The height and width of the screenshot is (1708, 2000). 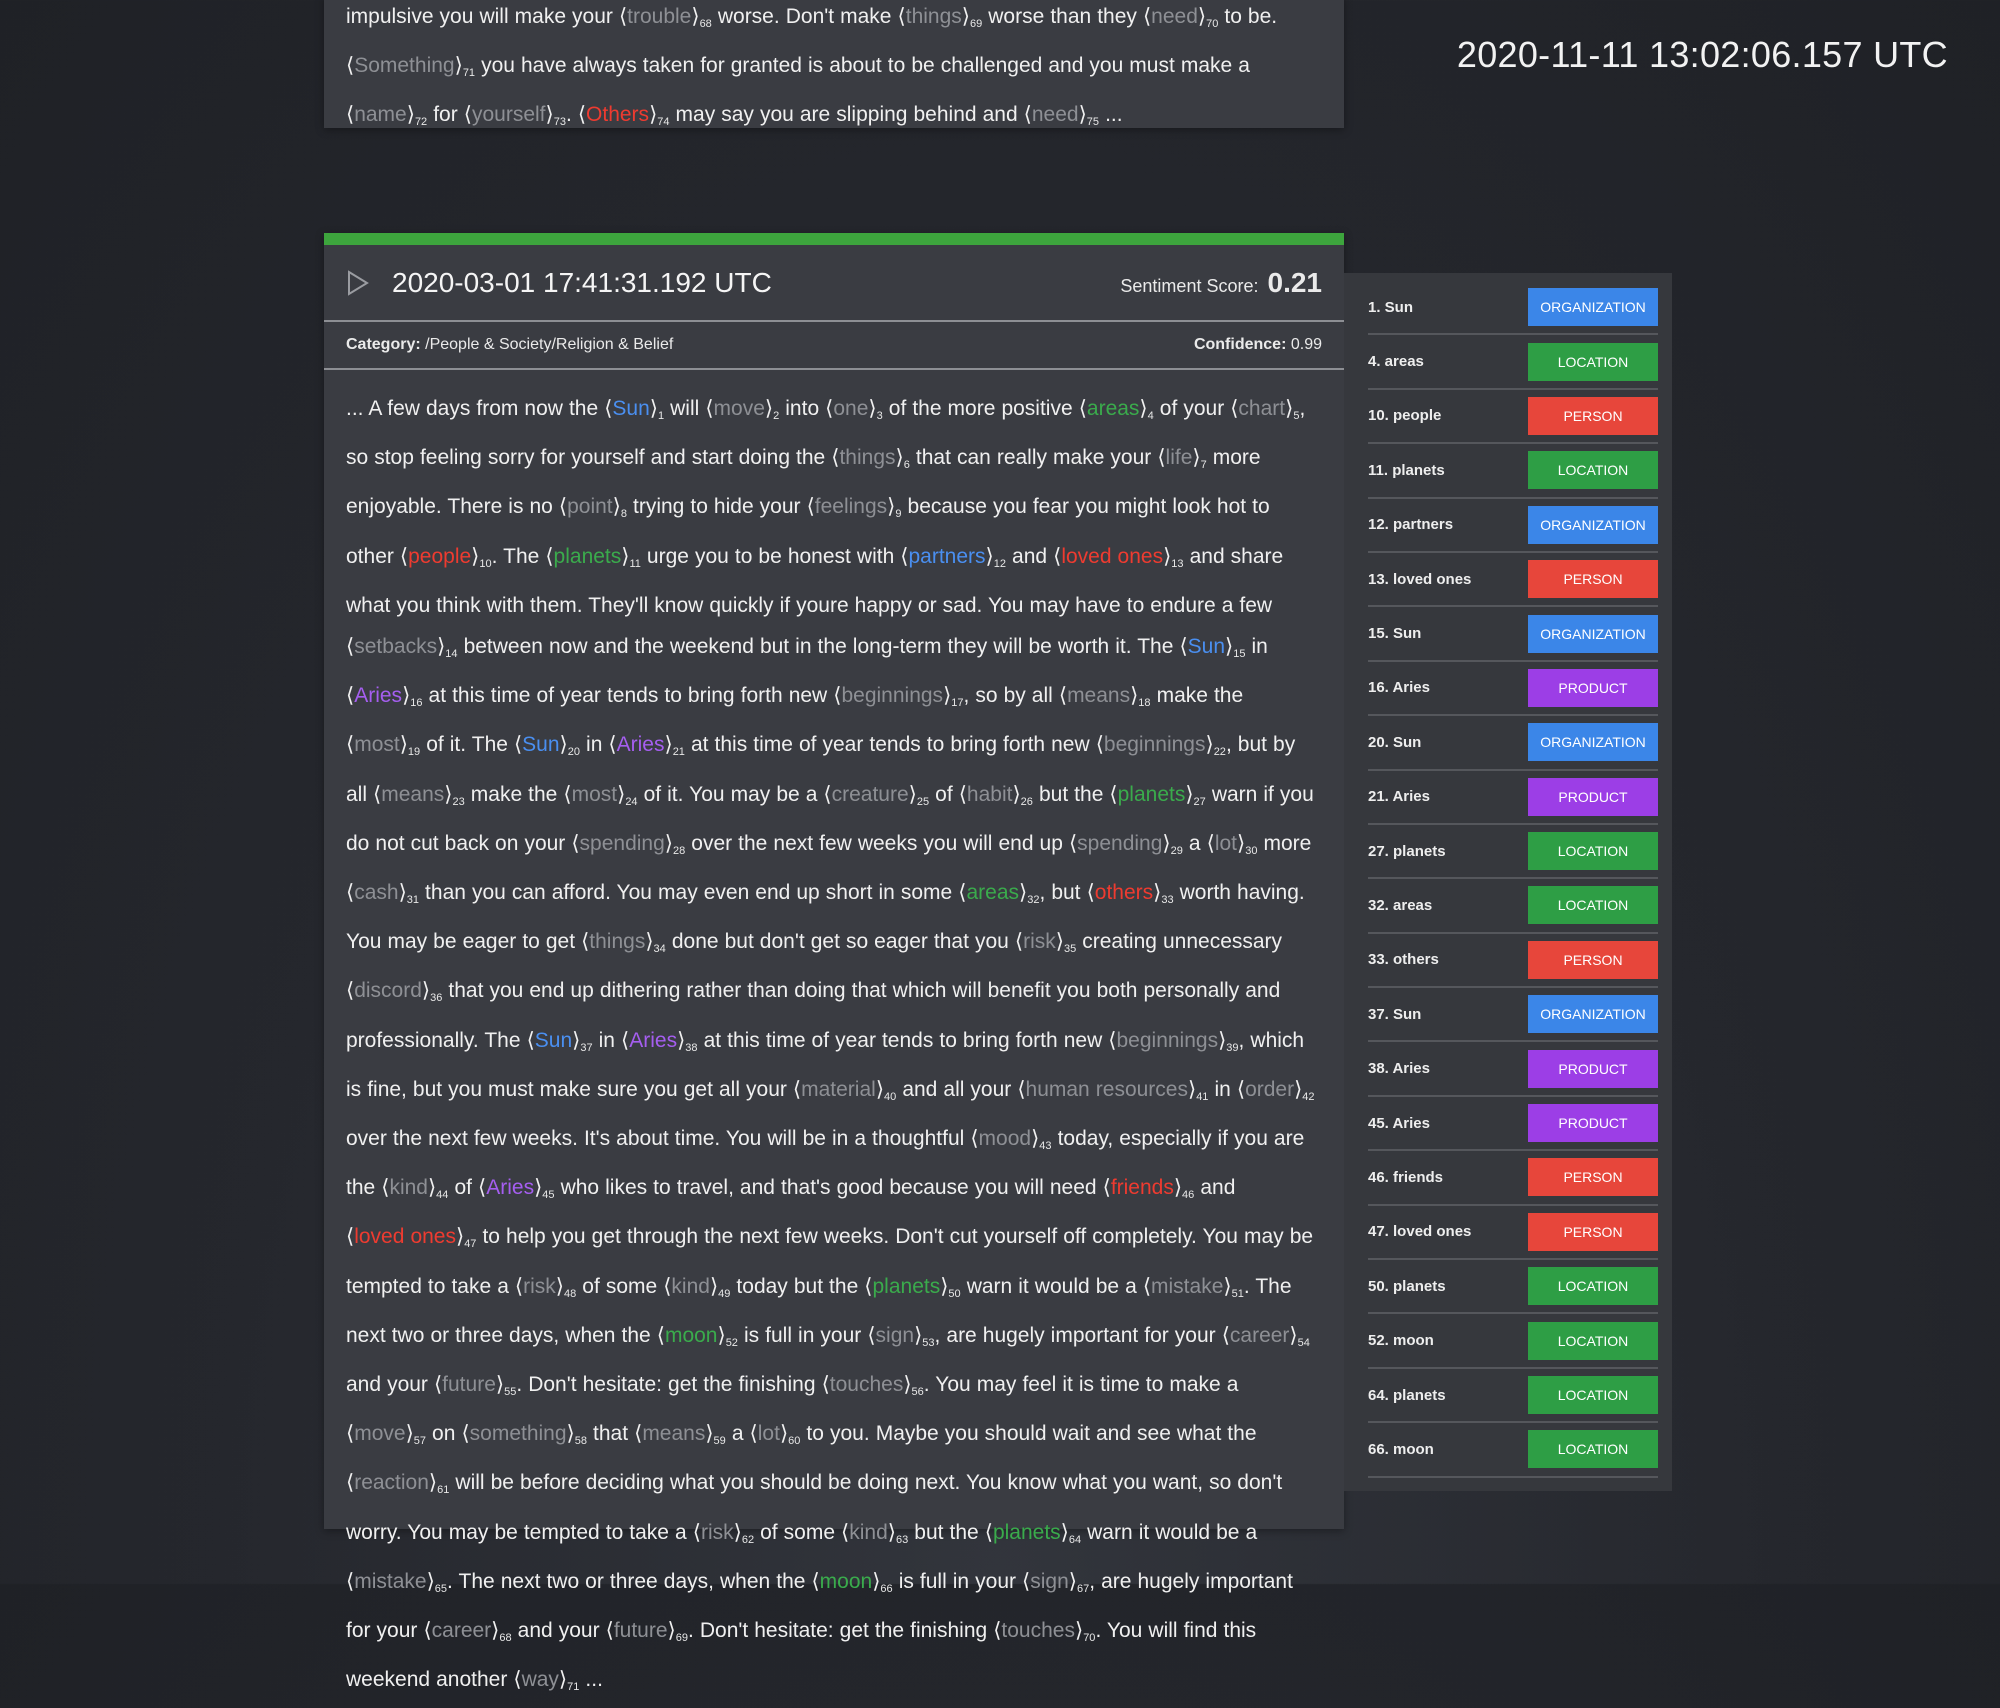 I want to click on entity-mention: ⟨move⟩57, so click(x=386, y=1435).